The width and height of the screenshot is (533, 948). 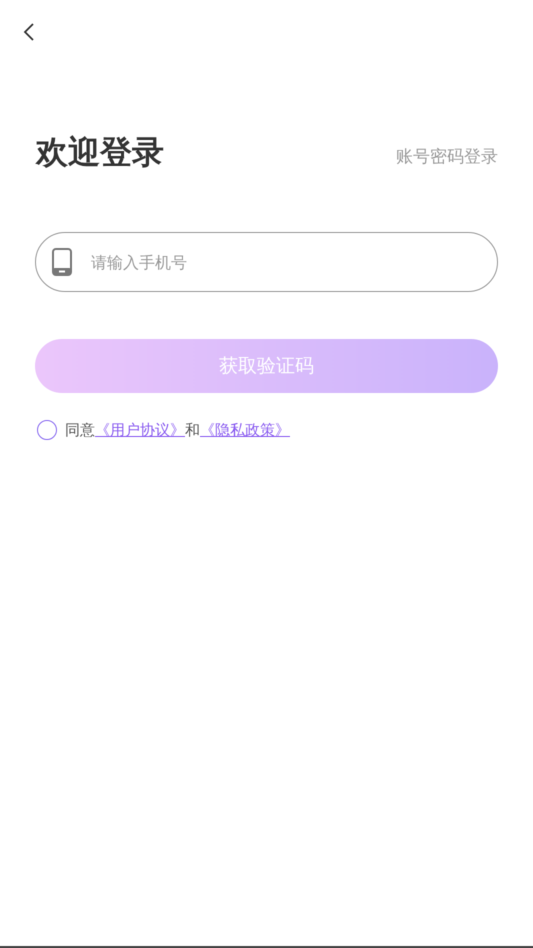 I want to click on phone-icon, so click(x=62, y=262).